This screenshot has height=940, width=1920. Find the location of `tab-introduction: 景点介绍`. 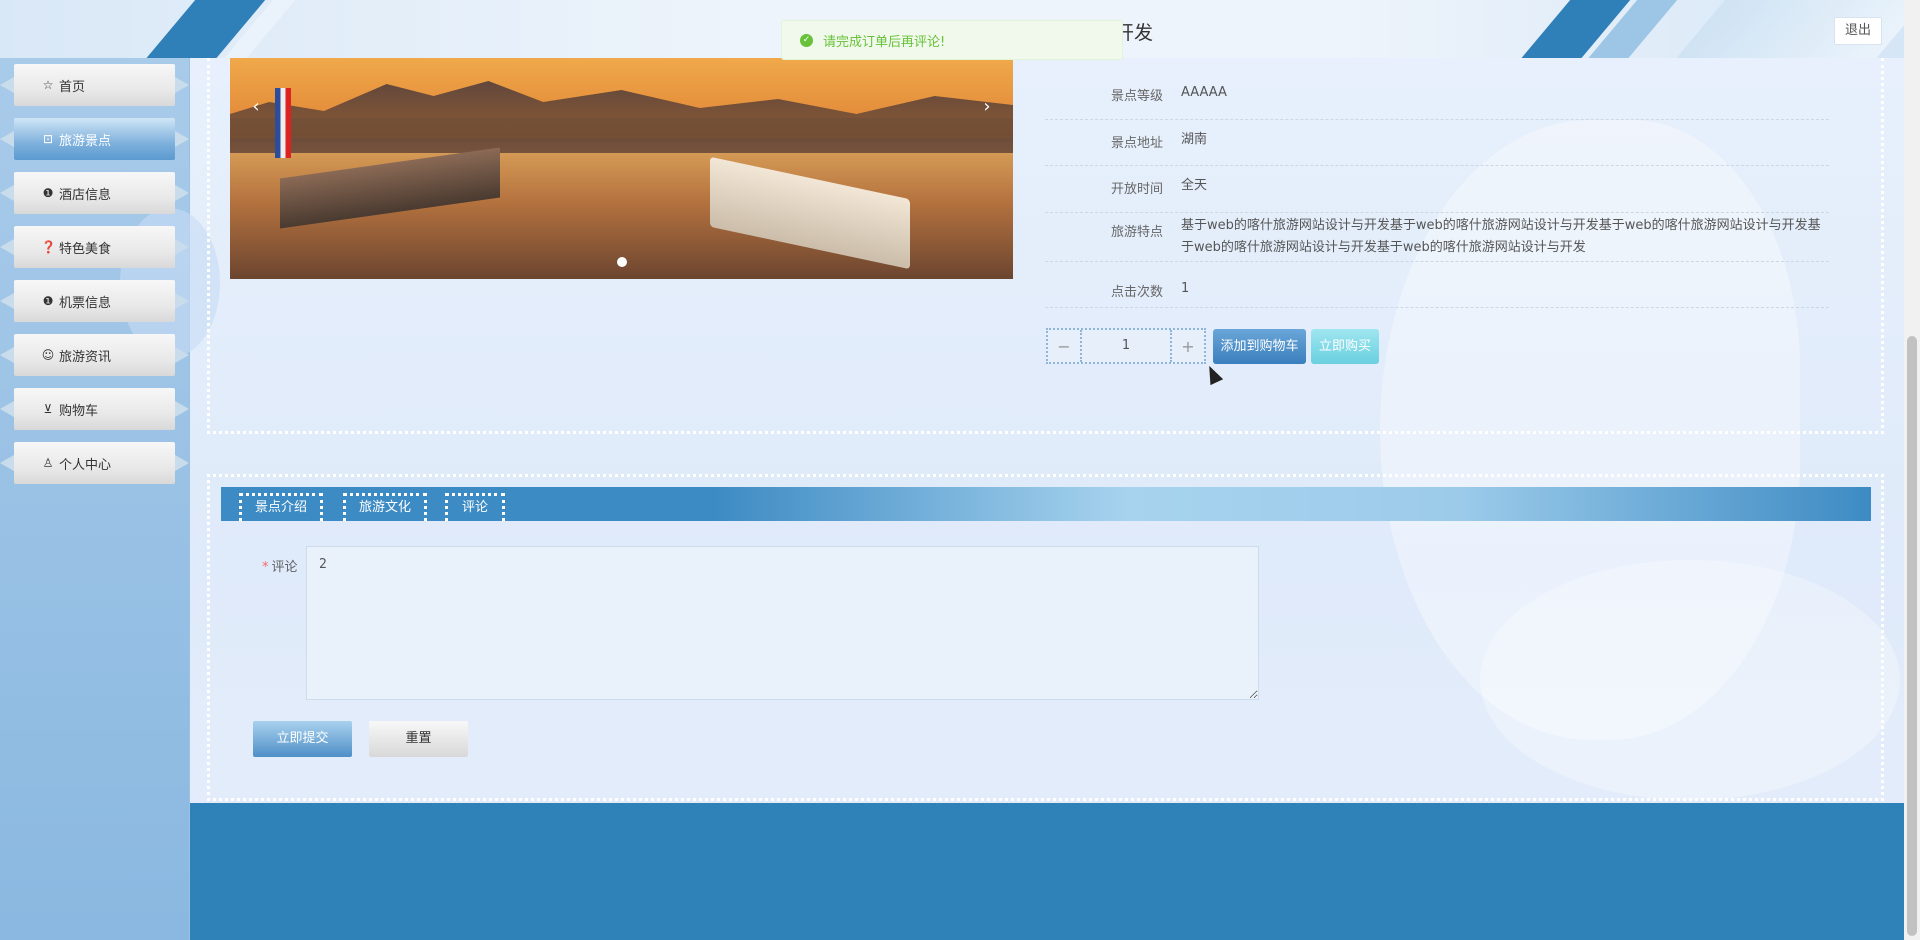

tab-introduction: 景点介绍 is located at coordinates (281, 507).